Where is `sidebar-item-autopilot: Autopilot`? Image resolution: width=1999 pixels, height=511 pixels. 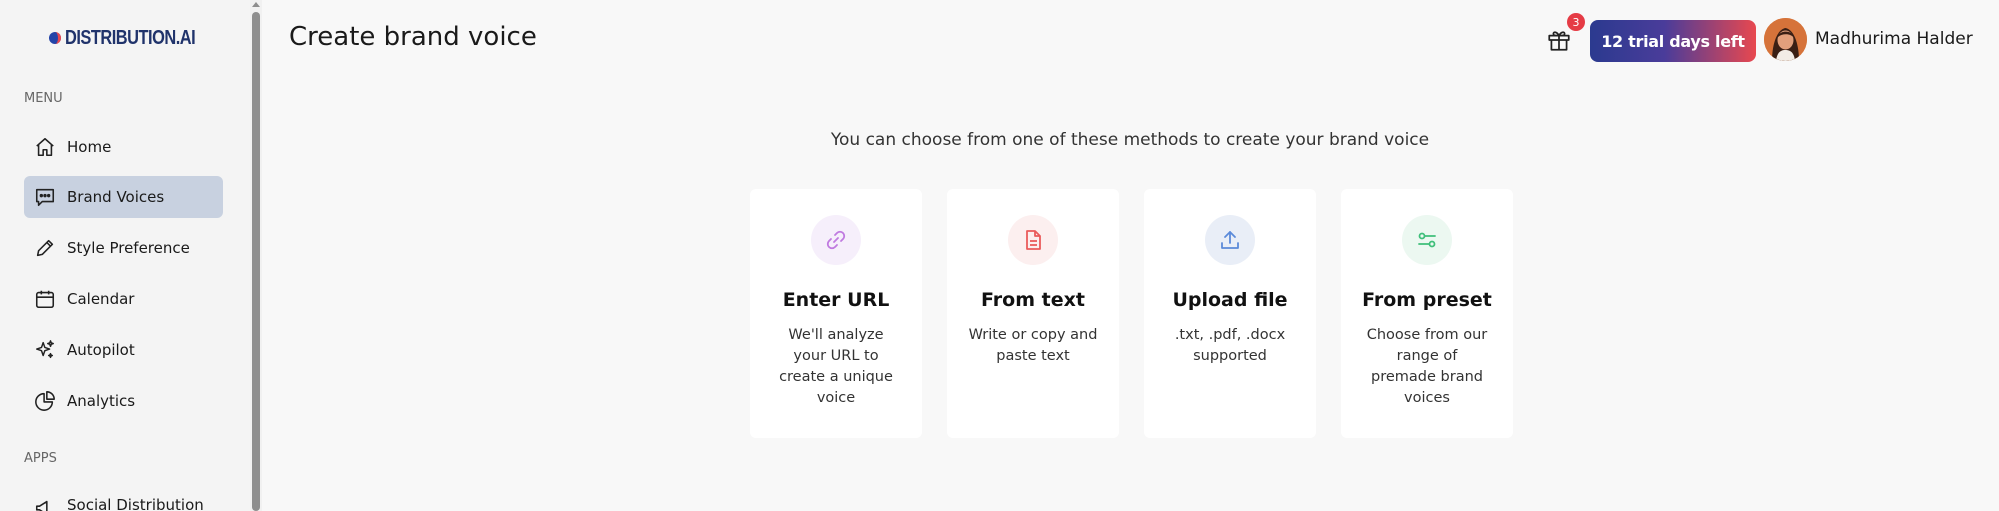 sidebar-item-autopilot: Autopilot is located at coordinates (123, 350).